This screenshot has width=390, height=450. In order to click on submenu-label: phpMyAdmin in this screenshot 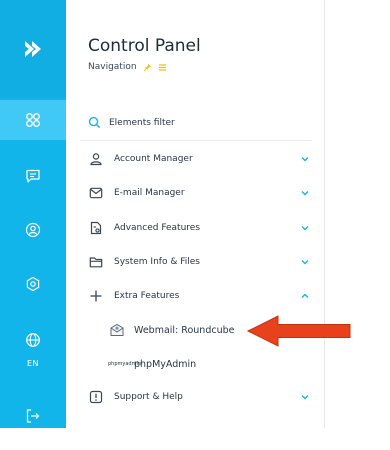, I will do `click(165, 364)`.